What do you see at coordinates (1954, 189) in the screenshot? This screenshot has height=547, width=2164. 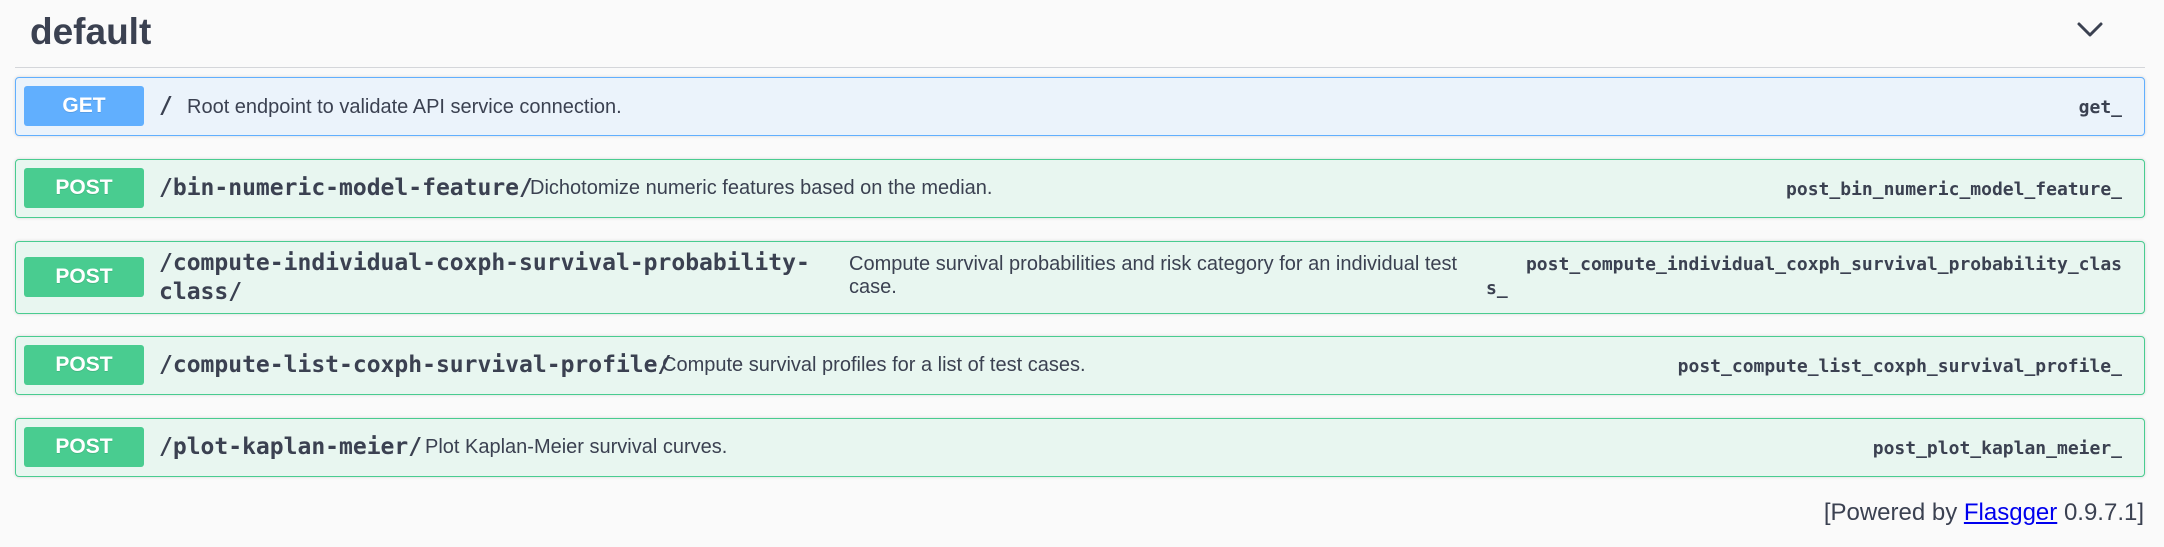 I see `operation-id: post_bin_numeric_model_feature_` at bounding box center [1954, 189].